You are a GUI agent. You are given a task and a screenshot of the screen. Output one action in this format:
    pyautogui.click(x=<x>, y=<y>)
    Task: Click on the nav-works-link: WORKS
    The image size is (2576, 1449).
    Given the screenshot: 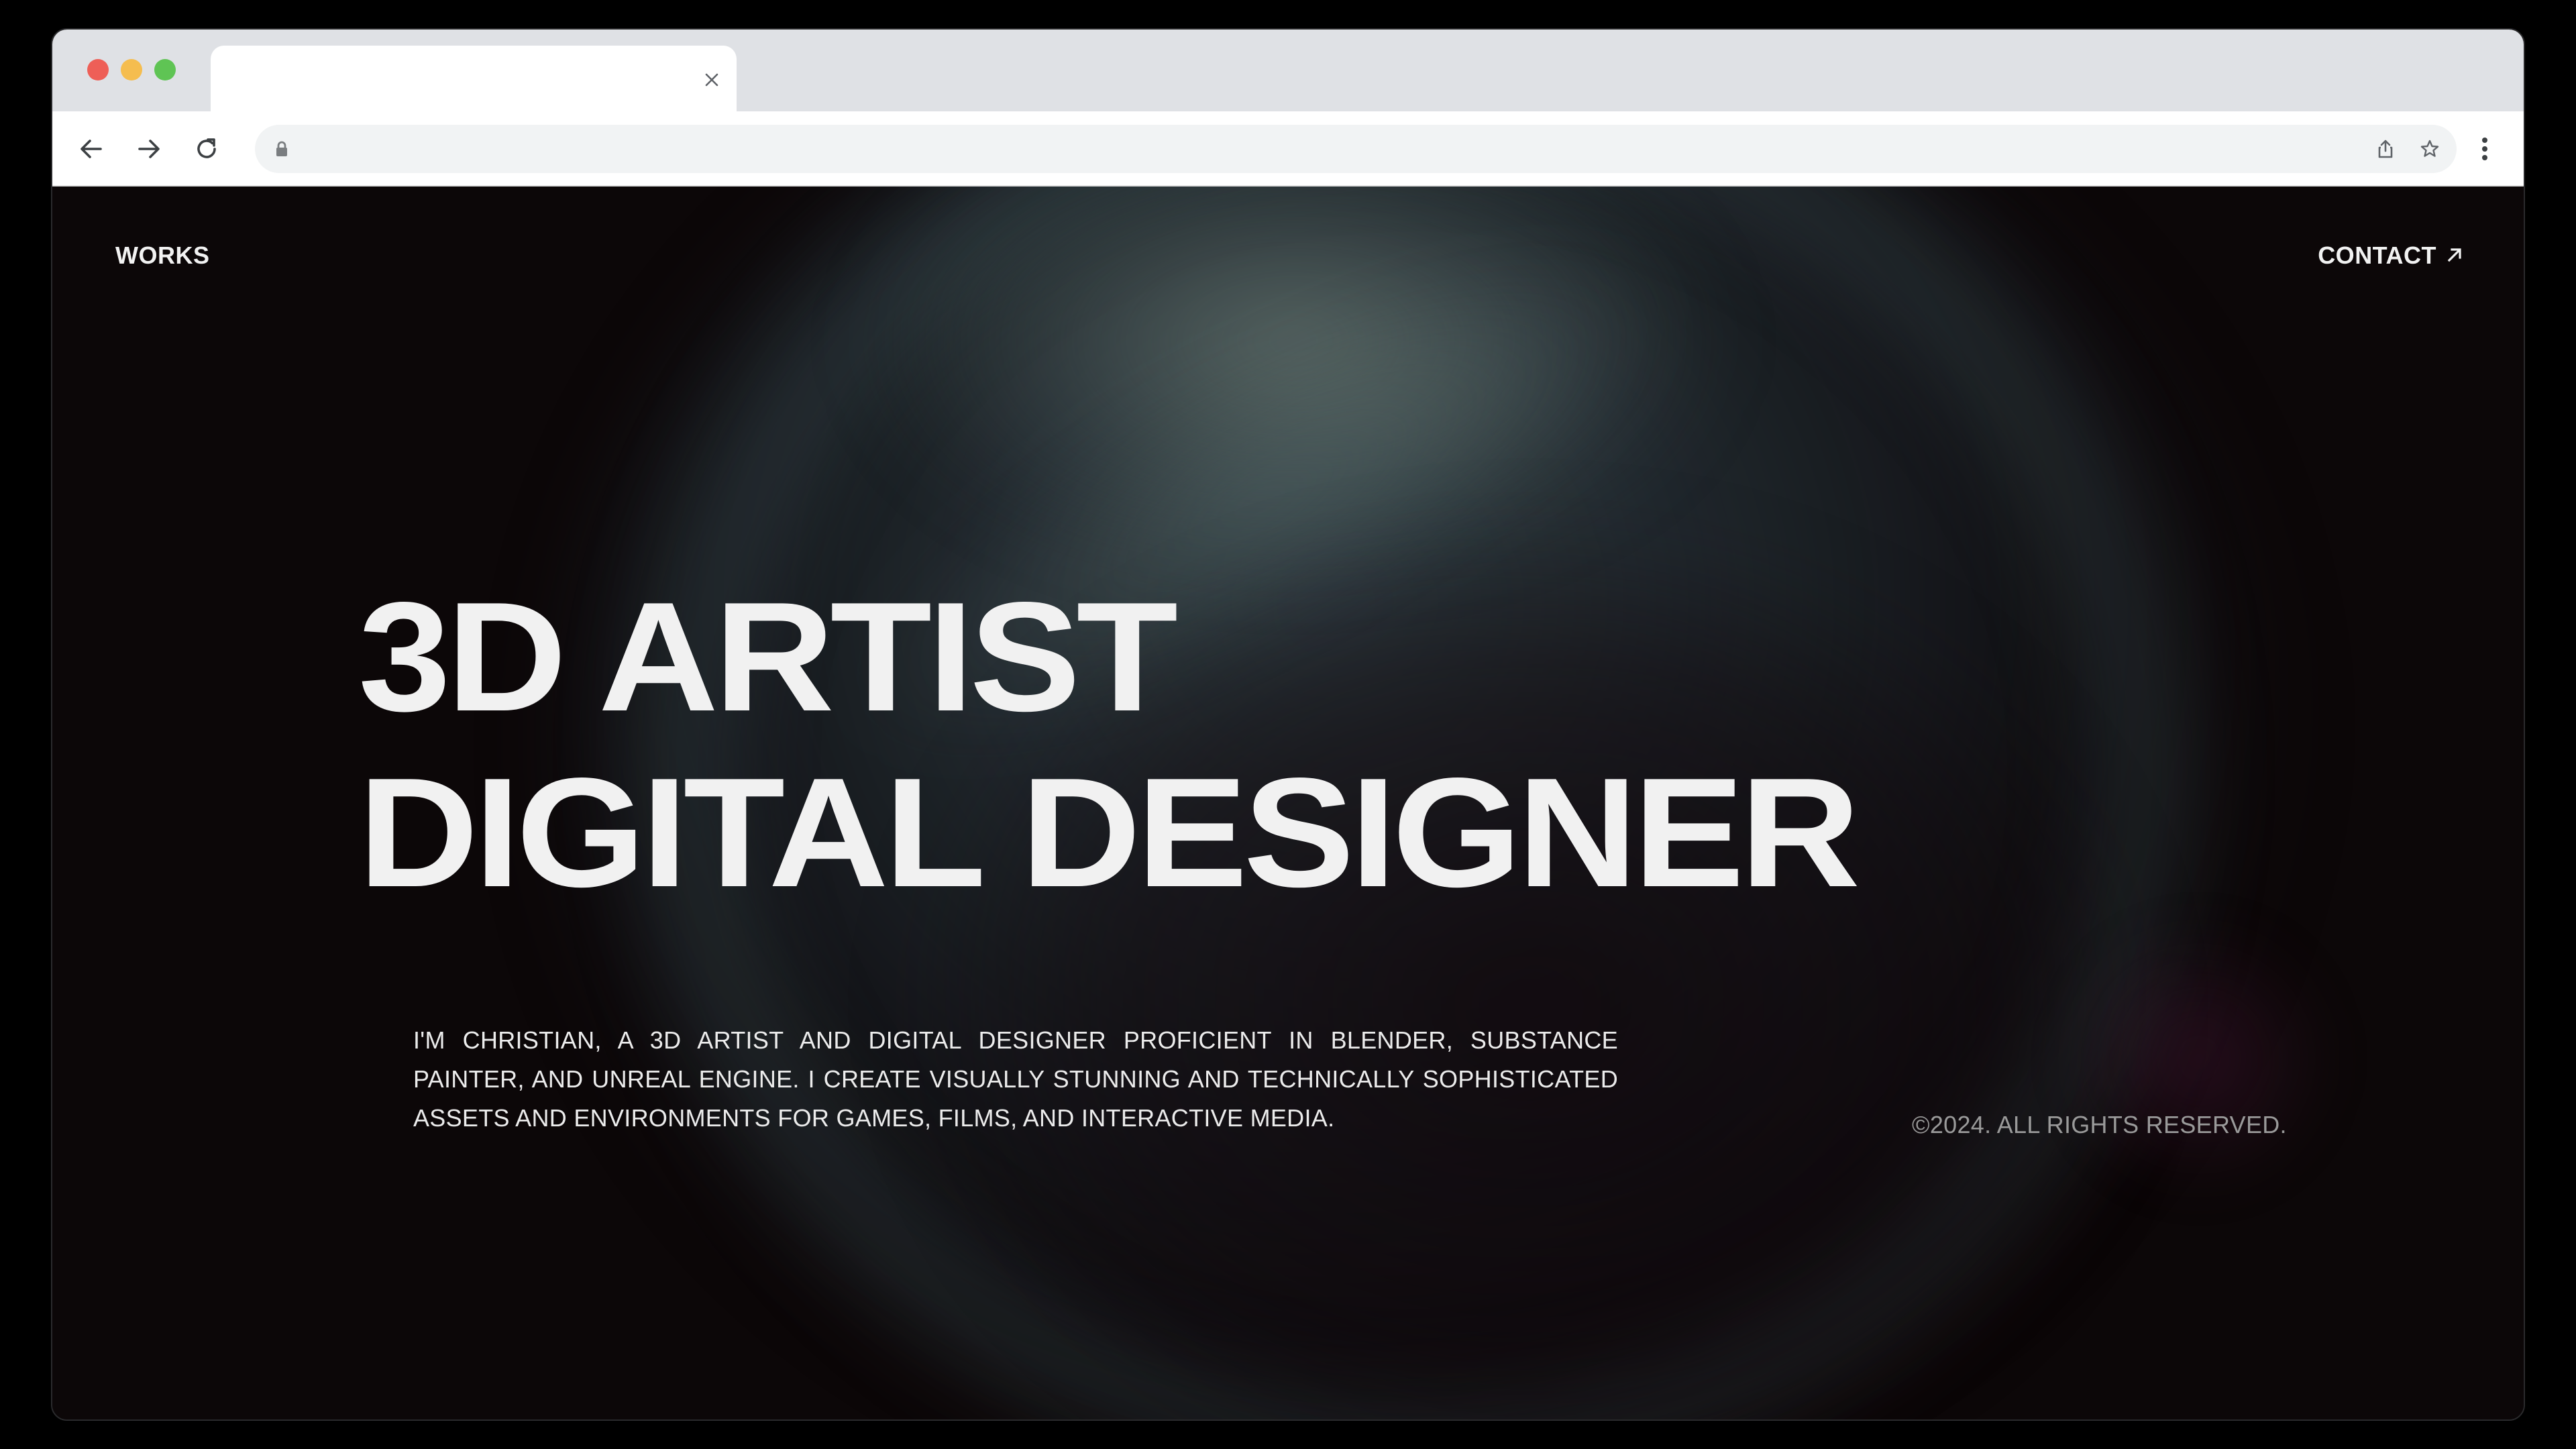 What is the action you would take?
    pyautogui.click(x=162, y=255)
    